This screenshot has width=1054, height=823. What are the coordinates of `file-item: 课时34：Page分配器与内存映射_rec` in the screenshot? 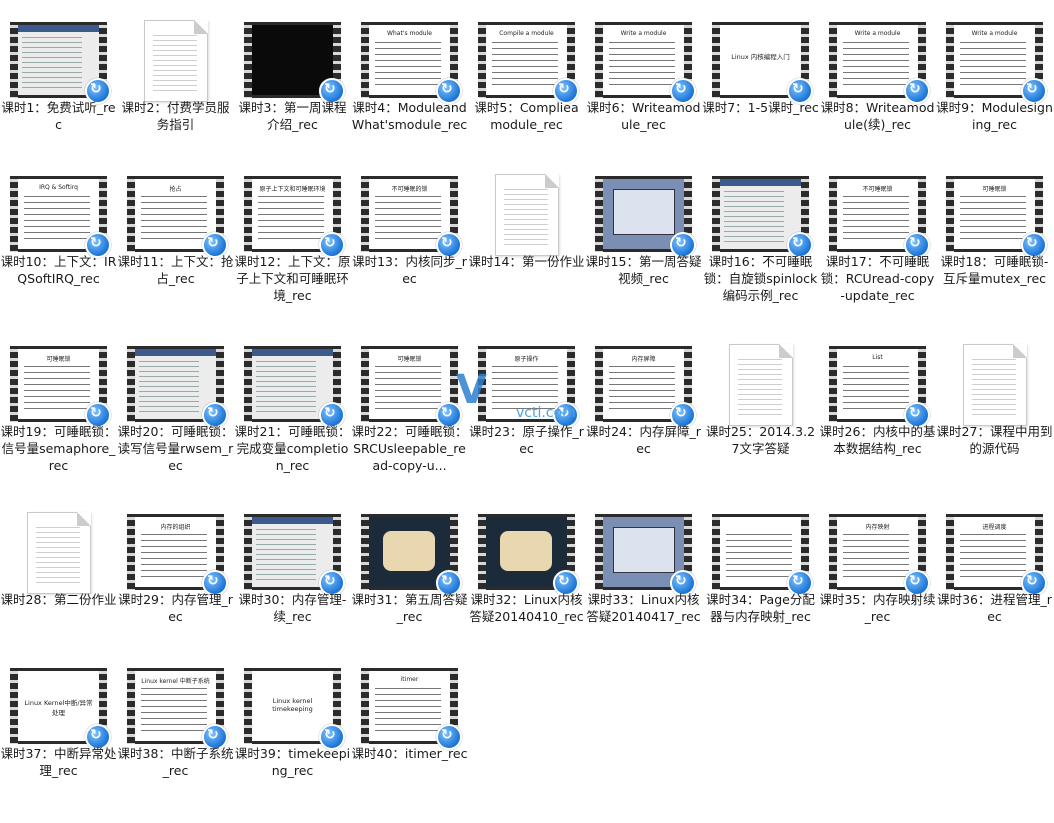 It's located at (760, 585).